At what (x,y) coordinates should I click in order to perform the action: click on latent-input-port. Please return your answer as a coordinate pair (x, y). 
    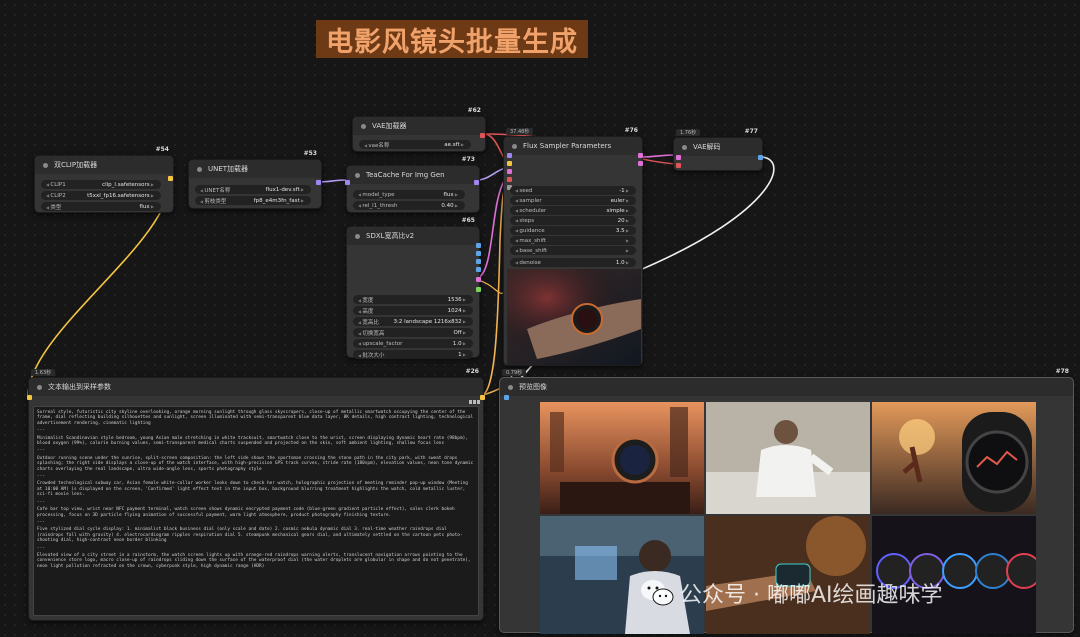
    Looking at the image, I should click on (509, 171).